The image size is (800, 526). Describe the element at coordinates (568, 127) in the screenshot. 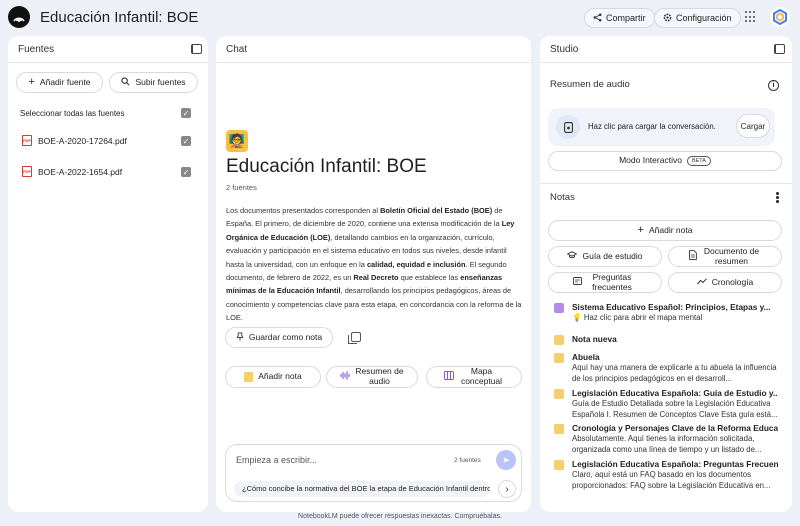

I see `audio-file-icon` at that location.